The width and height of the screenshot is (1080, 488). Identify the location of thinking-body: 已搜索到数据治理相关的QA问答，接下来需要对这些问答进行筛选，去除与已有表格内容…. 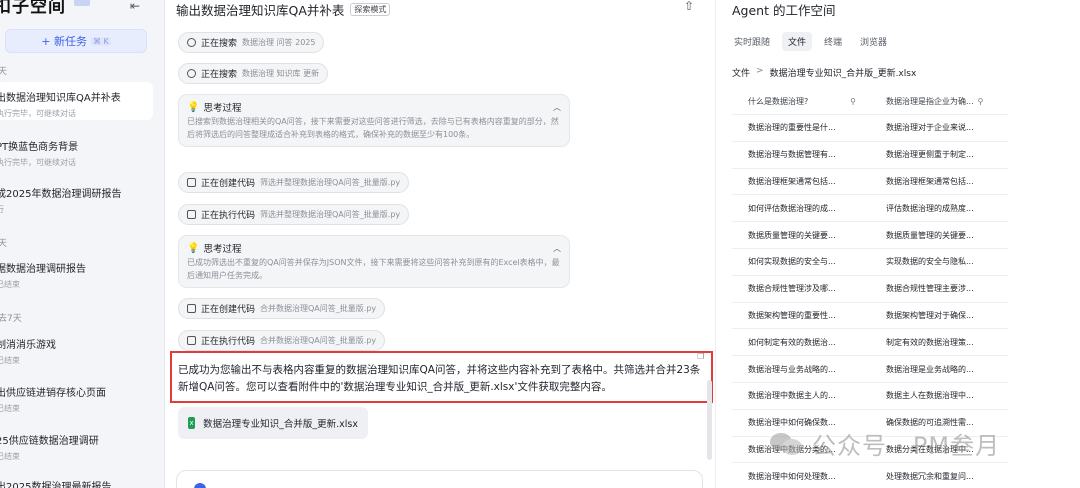
(373, 128).